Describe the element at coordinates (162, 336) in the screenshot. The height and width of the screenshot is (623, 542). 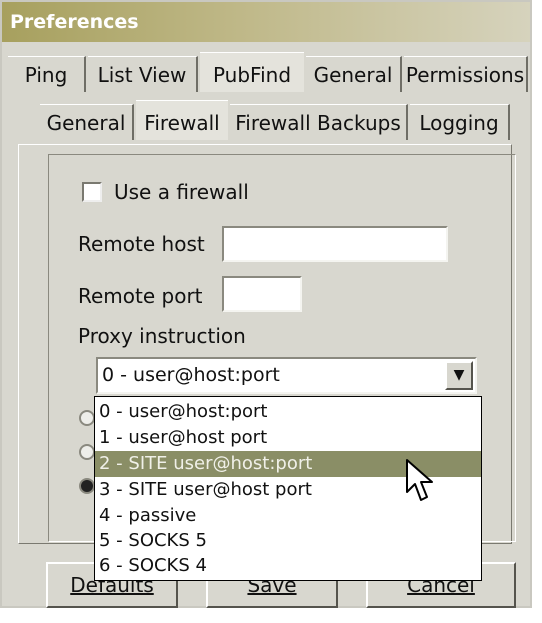
I see `proxy-instruction-label: Proxy instruction` at that location.